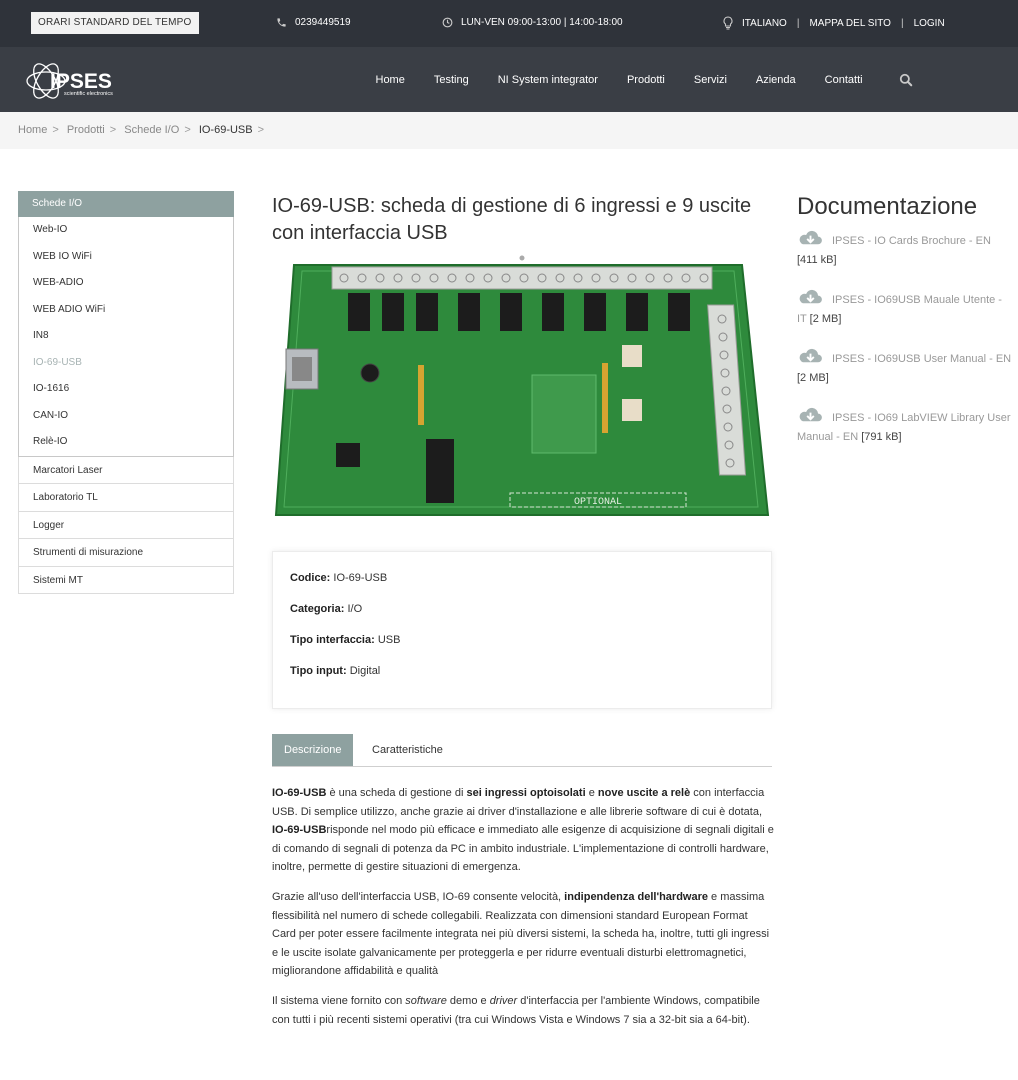  What do you see at coordinates (850, 23) in the screenshot?
I see `sitemap-link: MAPPA DEL SITO` at bounding box center [850, 23].